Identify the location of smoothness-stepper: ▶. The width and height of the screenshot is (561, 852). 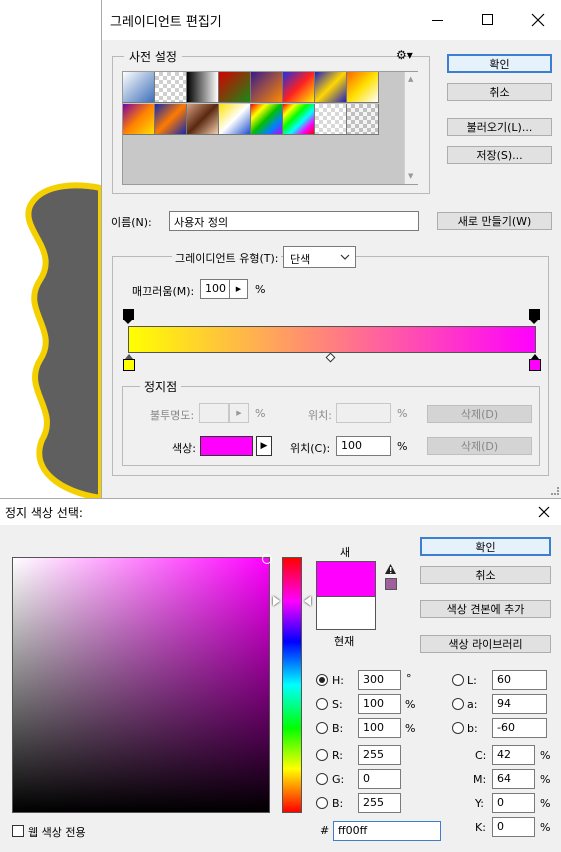
(239, 289).